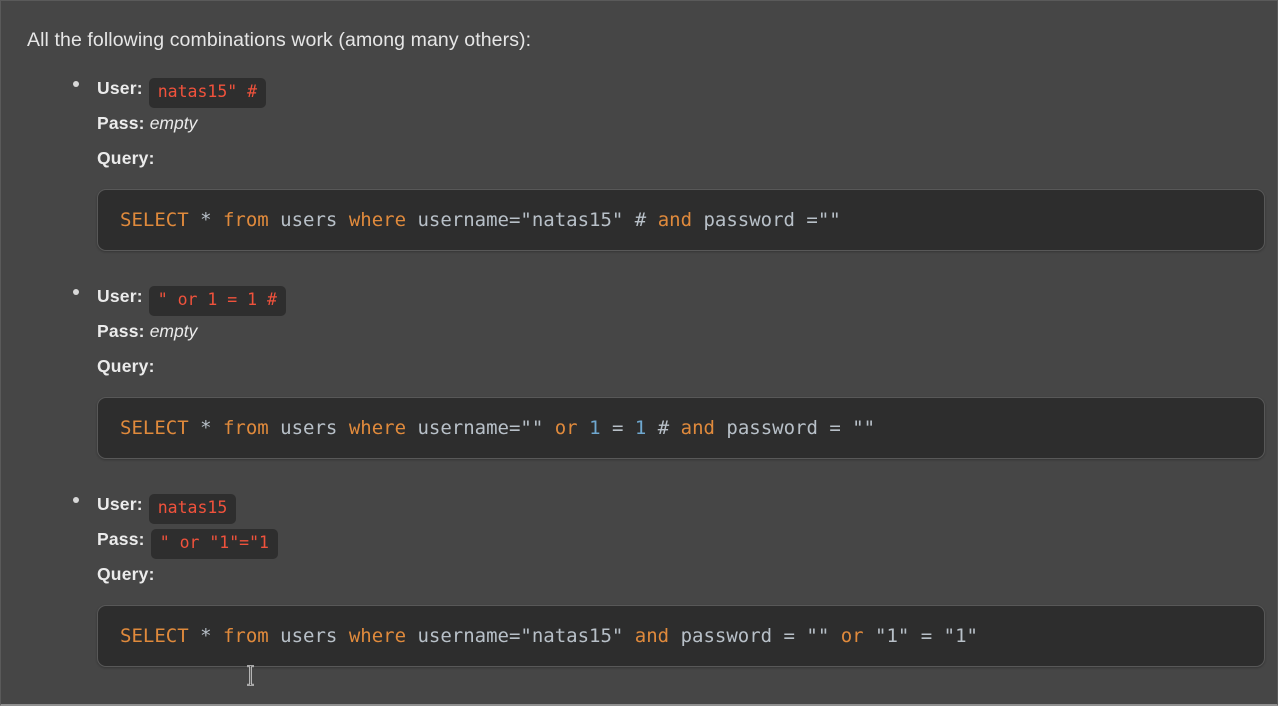  What do you see at coordinates (217, 301) in the screenshot?
I see `user-value-code: " or 1 = 1 #` at bounding box center [217, 301].